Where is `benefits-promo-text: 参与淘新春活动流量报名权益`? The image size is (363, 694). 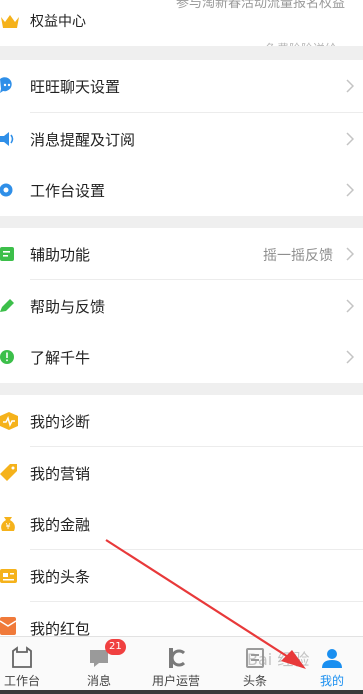 benefits-promo-text: 参与淘新春活动流量报名权益 is located at coordinates (260, 5).